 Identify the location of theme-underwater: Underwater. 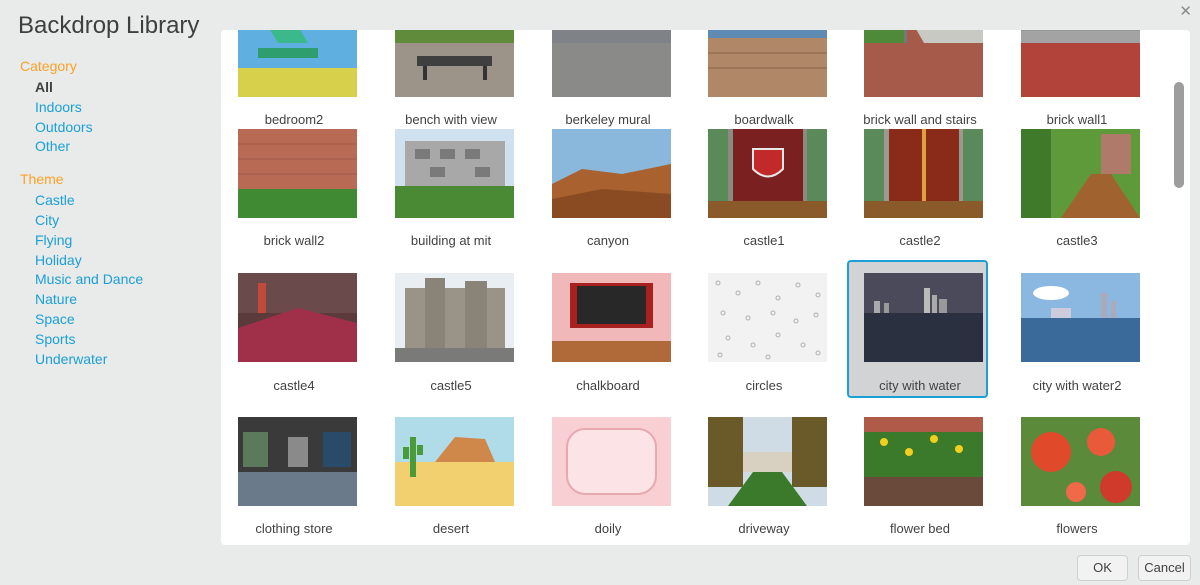
(115, 360).